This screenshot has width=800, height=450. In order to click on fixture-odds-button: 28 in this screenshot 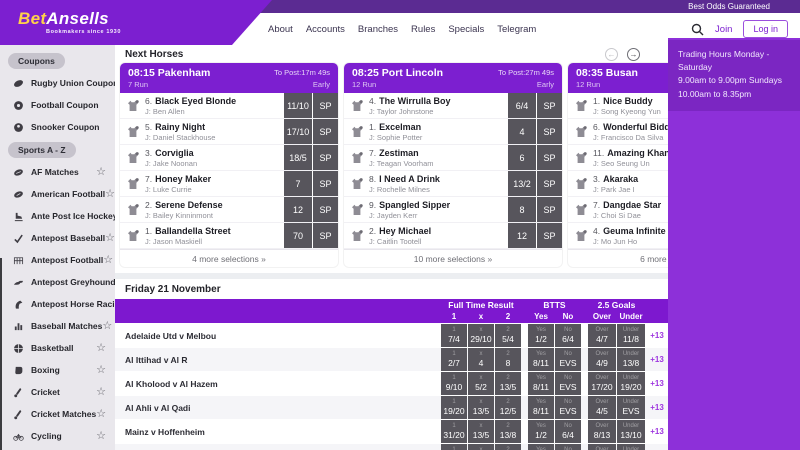, I will do `click(508, 359)`.